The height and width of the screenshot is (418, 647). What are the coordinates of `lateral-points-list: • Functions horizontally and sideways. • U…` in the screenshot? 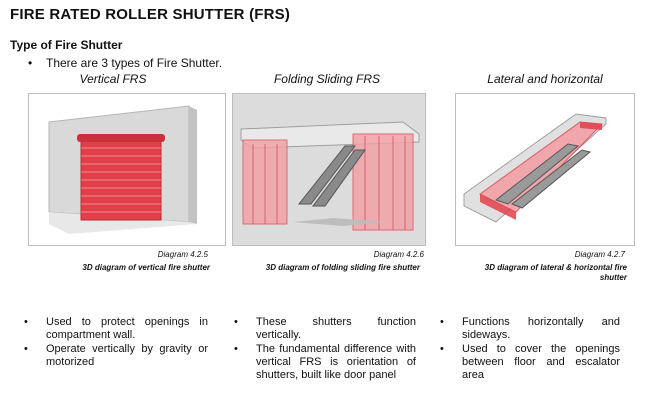 It's located at (530, 349).